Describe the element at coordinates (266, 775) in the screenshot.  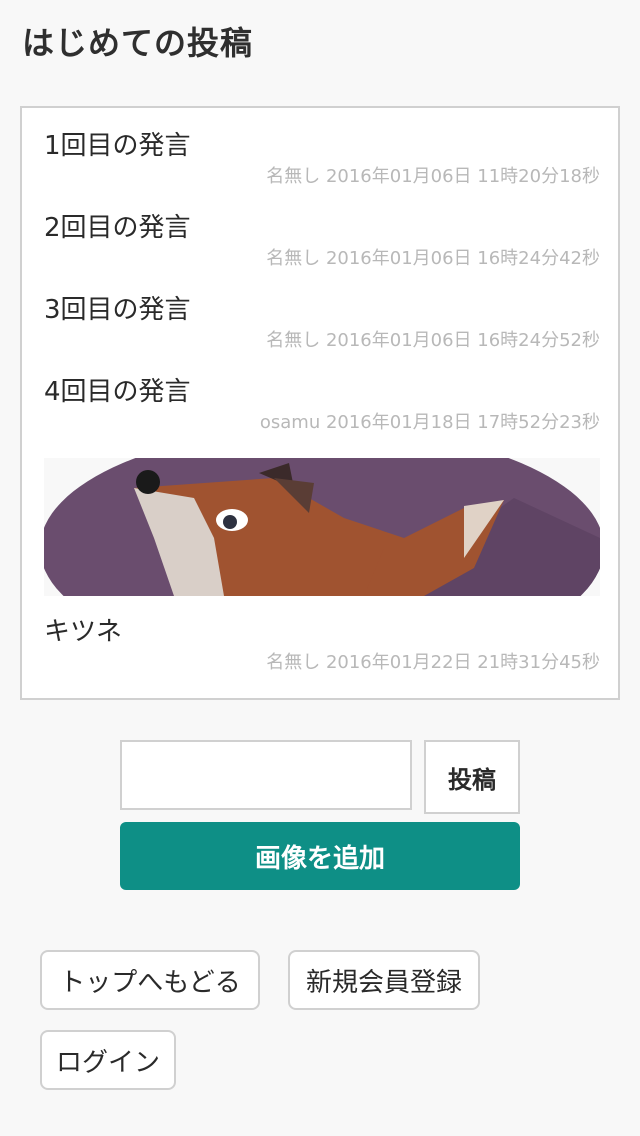
I see `post-input` at that location.